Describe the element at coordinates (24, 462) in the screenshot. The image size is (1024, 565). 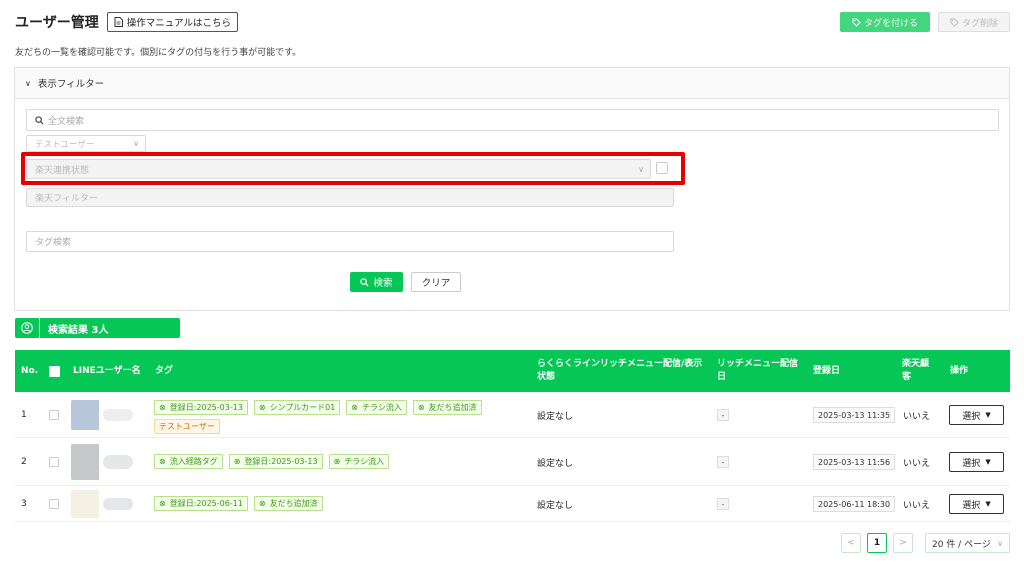
I see `row-no: 2` at that location.